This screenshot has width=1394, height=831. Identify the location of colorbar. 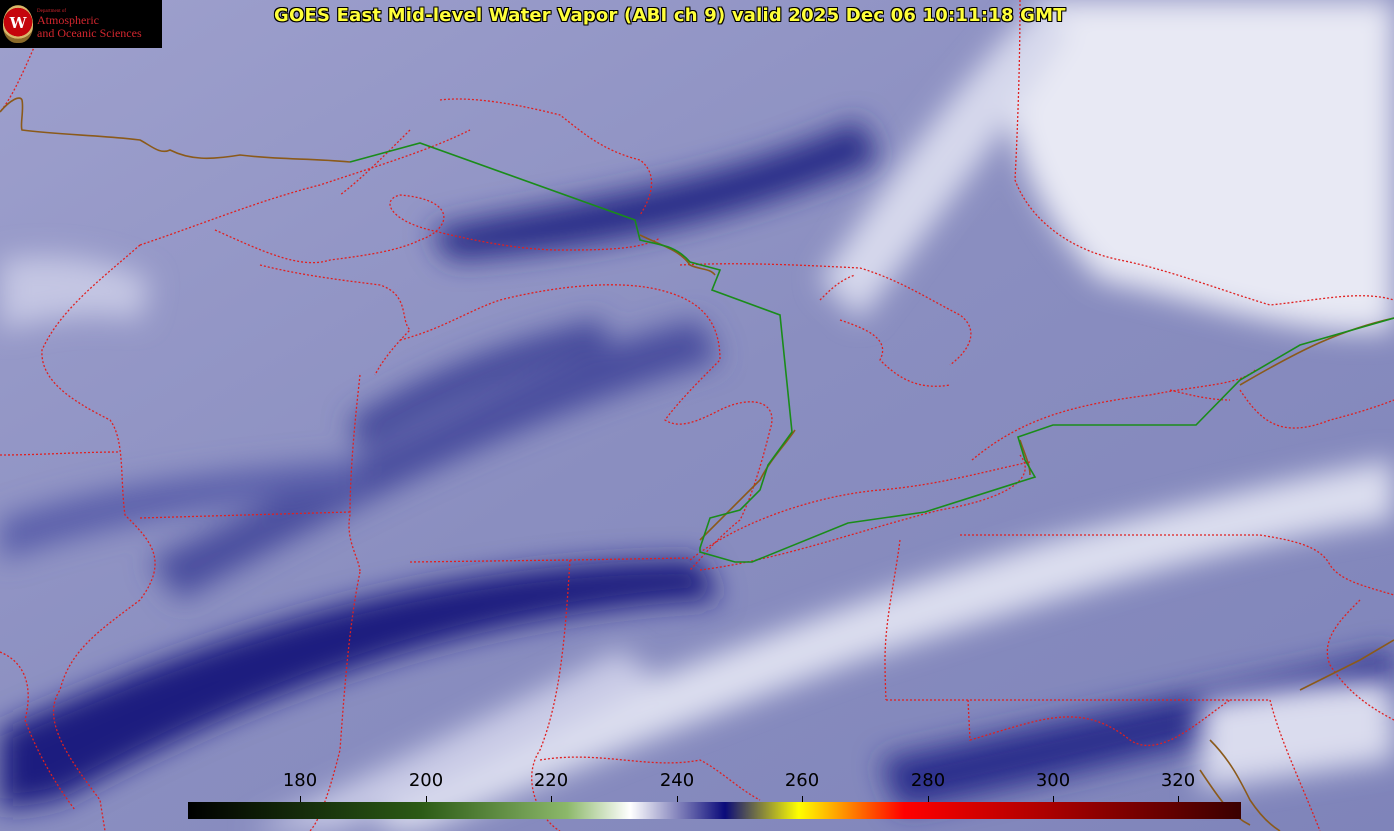
(714, 810).